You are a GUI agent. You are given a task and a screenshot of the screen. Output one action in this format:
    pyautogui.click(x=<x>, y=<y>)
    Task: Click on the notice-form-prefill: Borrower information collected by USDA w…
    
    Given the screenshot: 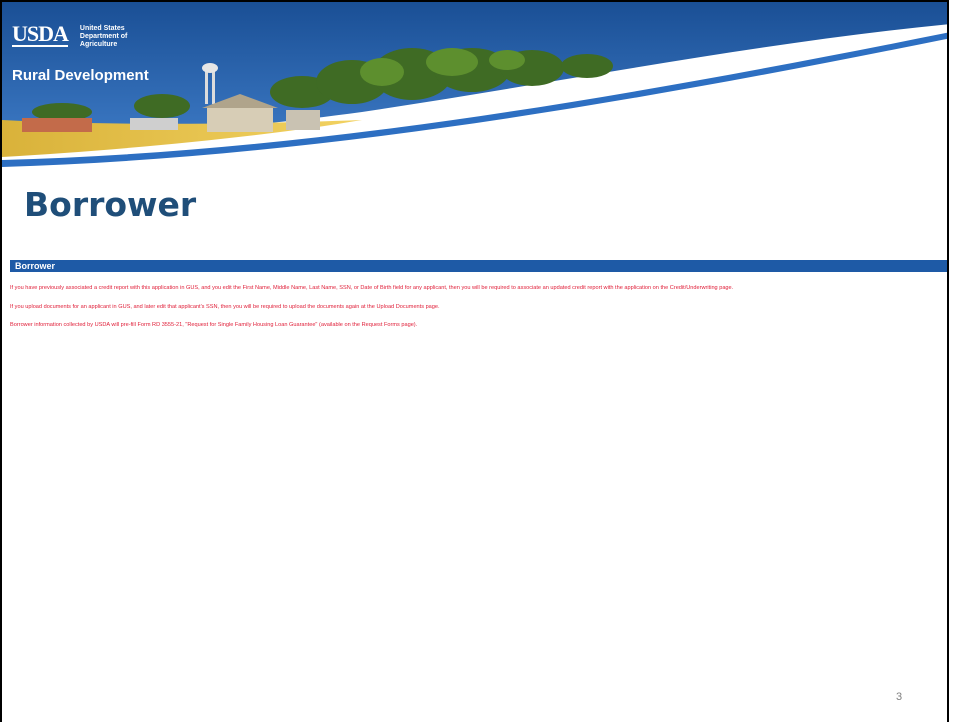 What is the action you would take?
    pyautogui.click(x=214, y=325)
    